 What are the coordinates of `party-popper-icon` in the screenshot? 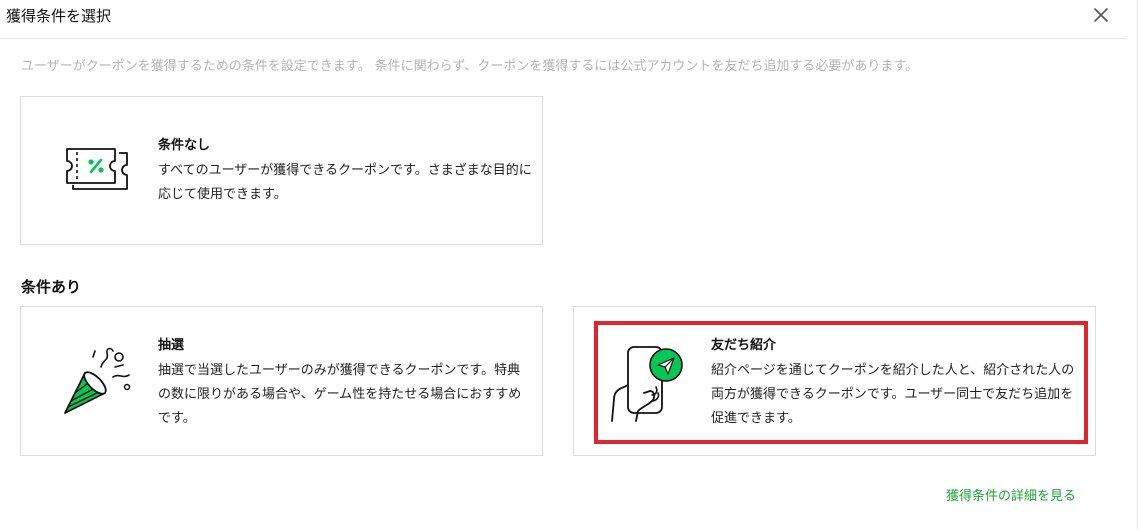 It's located at (96, 381).